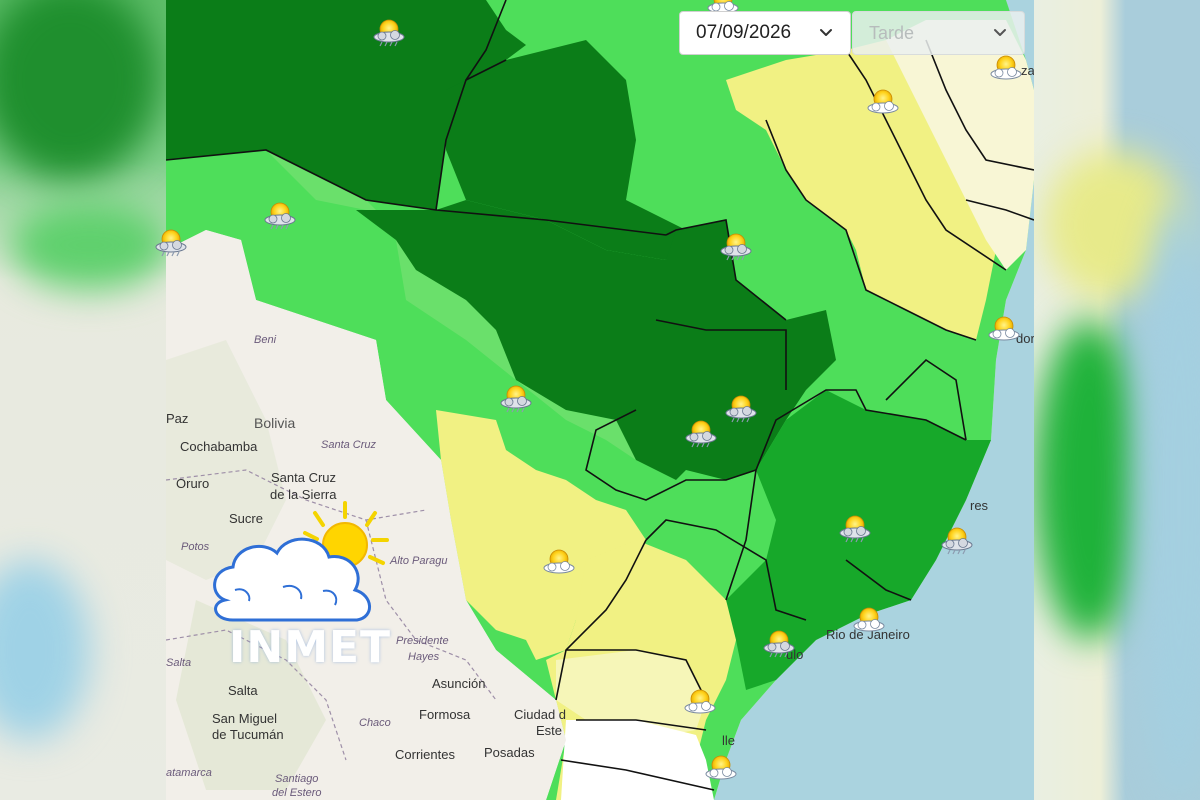  I want to click on label-santa-cruz-1: Santa Cruz, so click(304, 477).